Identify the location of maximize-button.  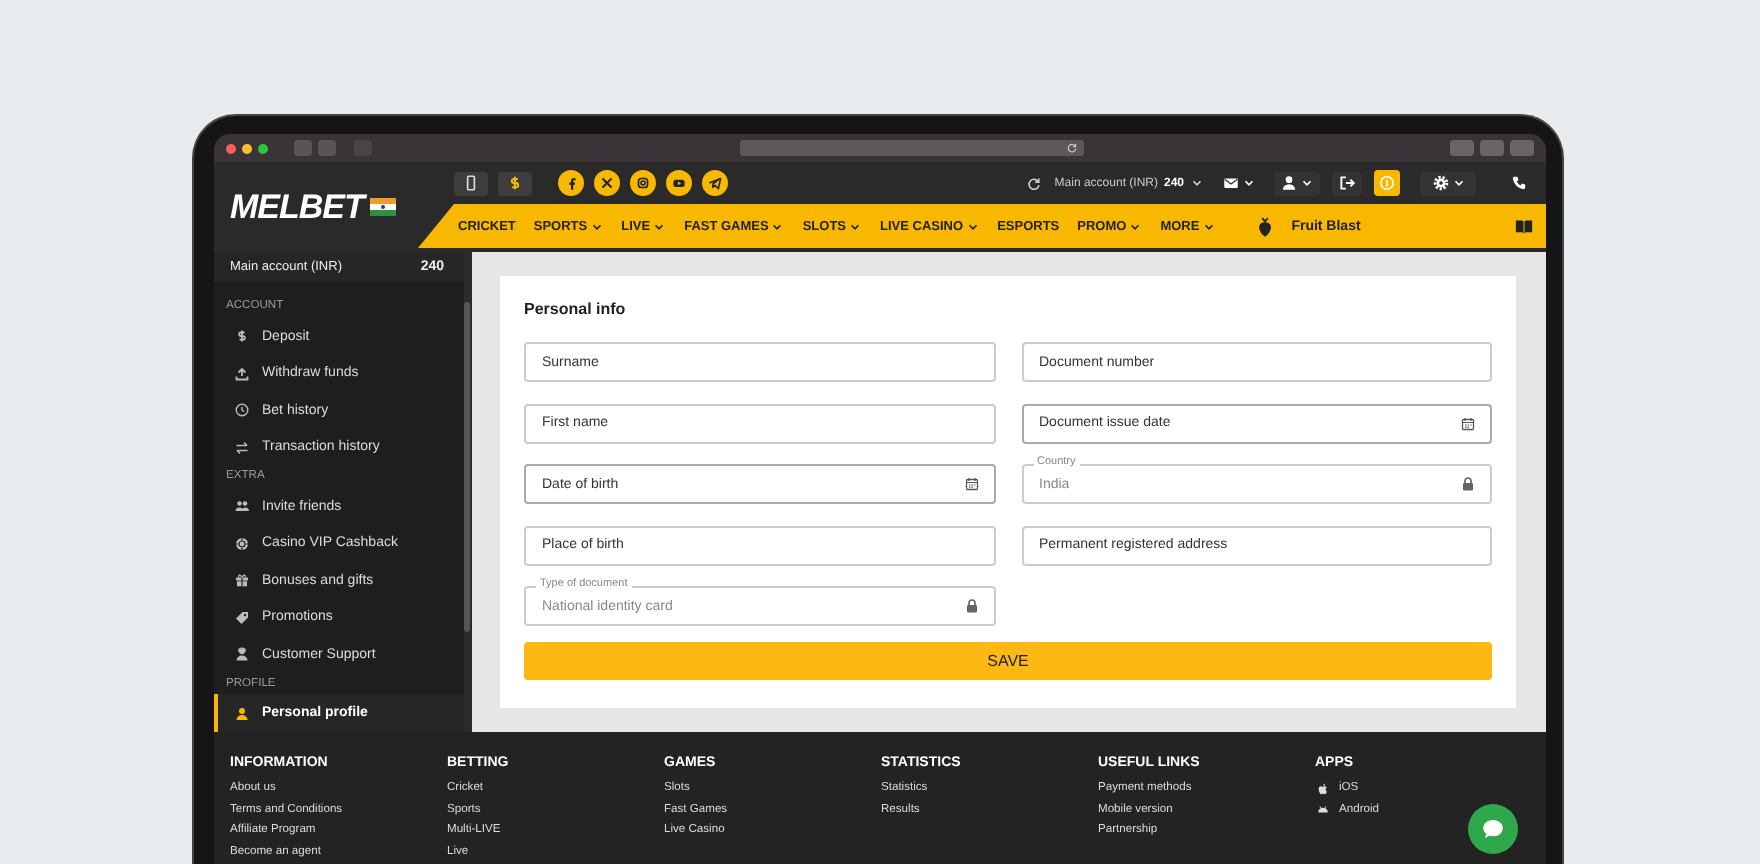
(263, 148).